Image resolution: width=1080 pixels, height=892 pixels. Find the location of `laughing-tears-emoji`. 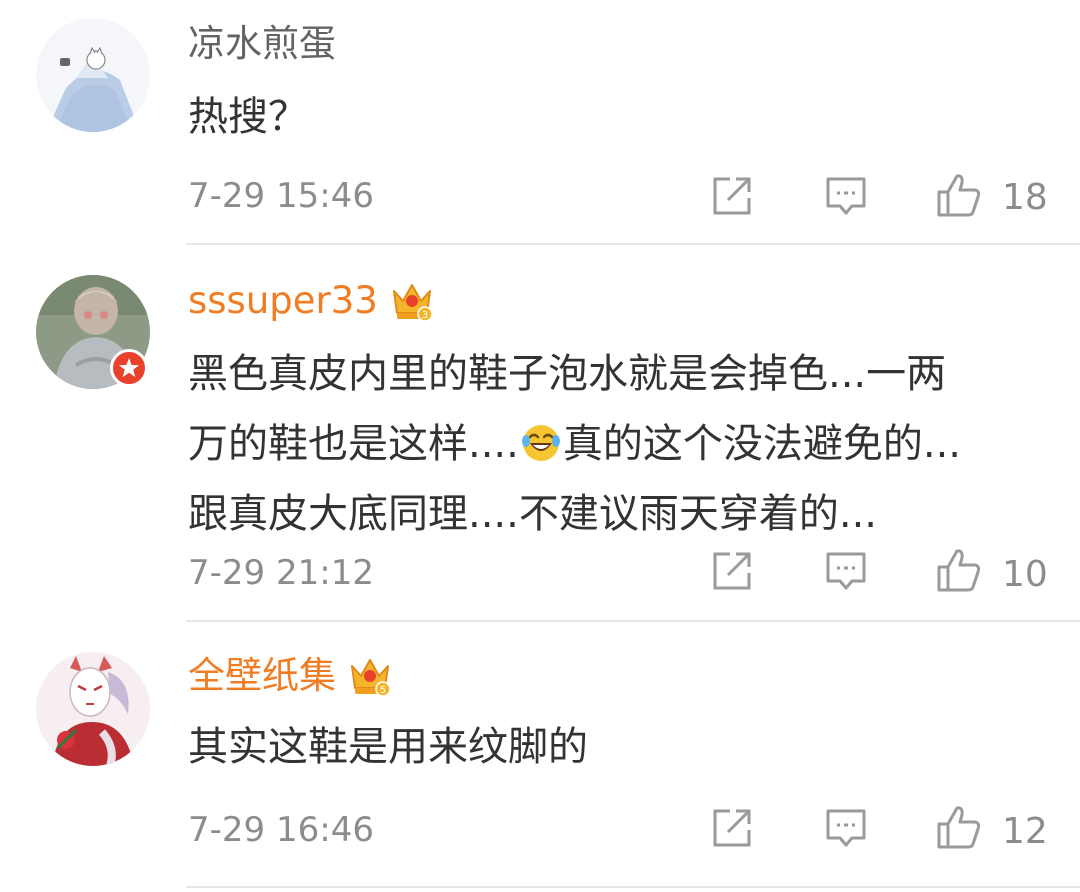

laughing-tears-emoji is located at coordinates (540, 443).